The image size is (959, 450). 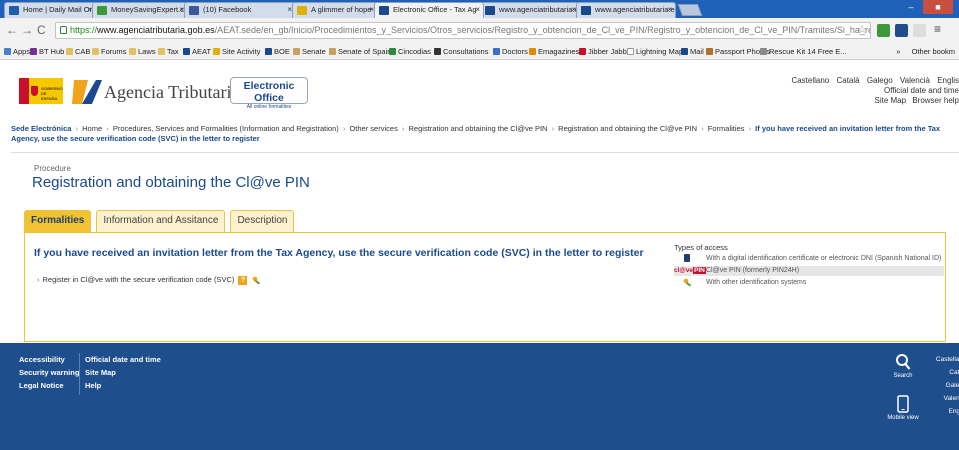 I want to click on breadcrumb-other-services: Other services, so click(x=373, y=128).